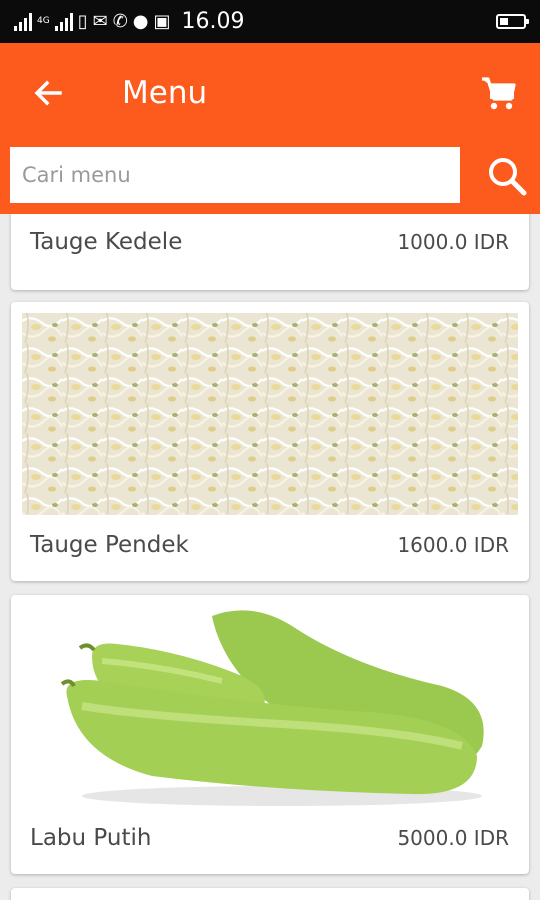  Describe the element at coordinates (270, 21) in the screenshot. I see `status-bar: 4G ▯ ✉ ✆ ● ▣ 16.09` at that location.